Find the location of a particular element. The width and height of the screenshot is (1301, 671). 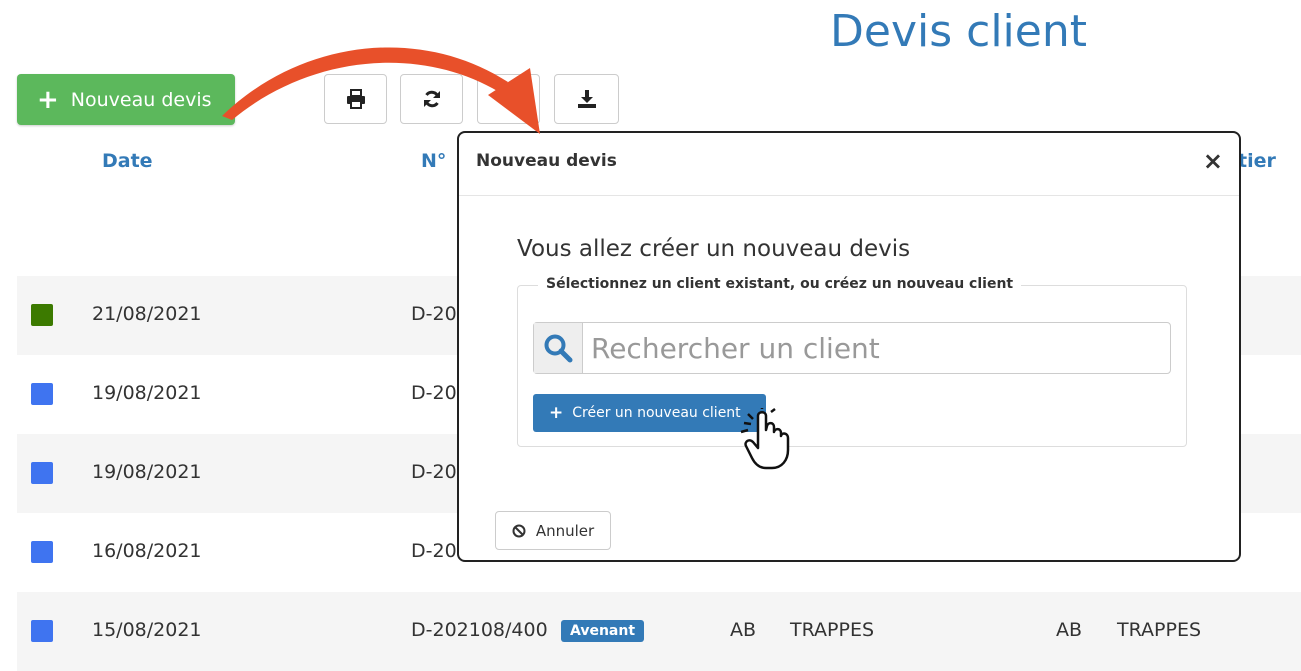

ban-icon is located at coordinates (519, 531).